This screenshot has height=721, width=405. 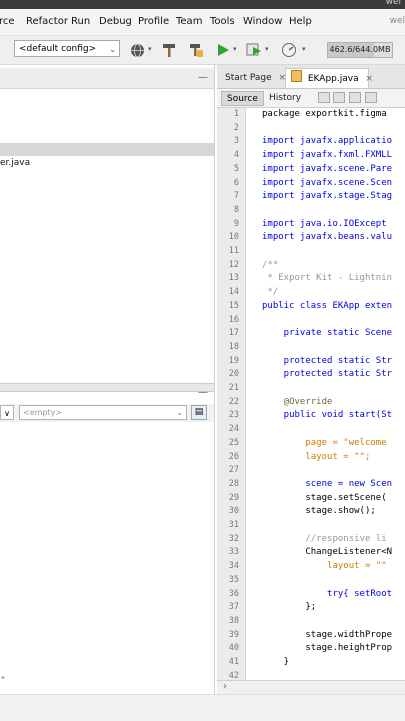 I want to click on code-line: import javafx.scene.Scen, so click(x=327, y=182).